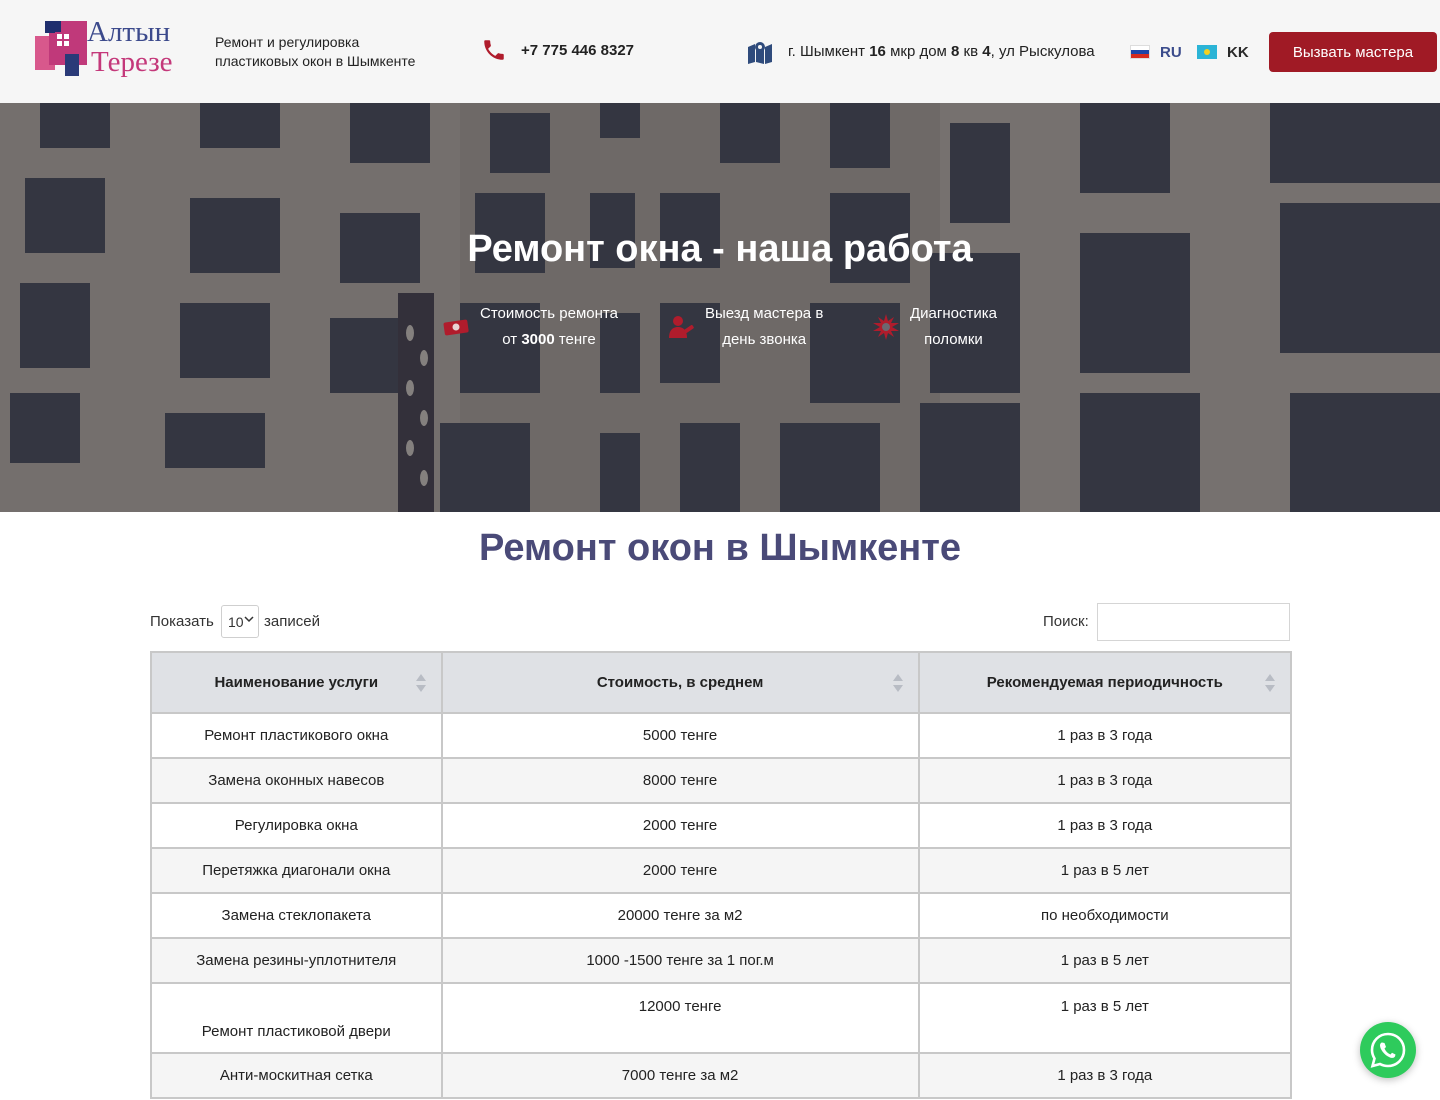 The image size is (1440, 1100). Describe the element at coordinates (680, 1075) in the screenshot. I see `cell-price: 7000 тенге за м2` at that location.